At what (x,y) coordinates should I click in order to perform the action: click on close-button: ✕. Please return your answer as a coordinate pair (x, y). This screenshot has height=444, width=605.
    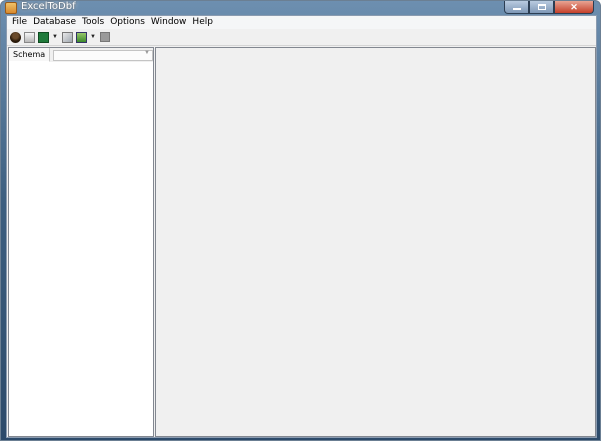
    Looking at the image, I should click on (574, 7).